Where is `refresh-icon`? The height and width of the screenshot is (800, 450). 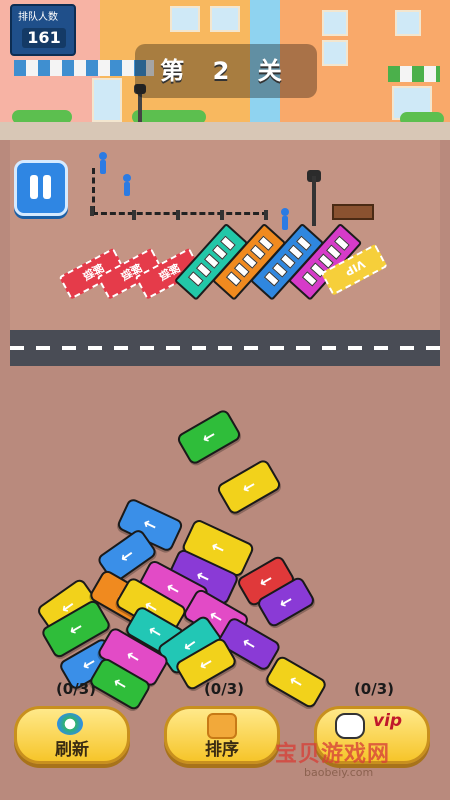
refresh-icon is located at coordinates (70, 724).